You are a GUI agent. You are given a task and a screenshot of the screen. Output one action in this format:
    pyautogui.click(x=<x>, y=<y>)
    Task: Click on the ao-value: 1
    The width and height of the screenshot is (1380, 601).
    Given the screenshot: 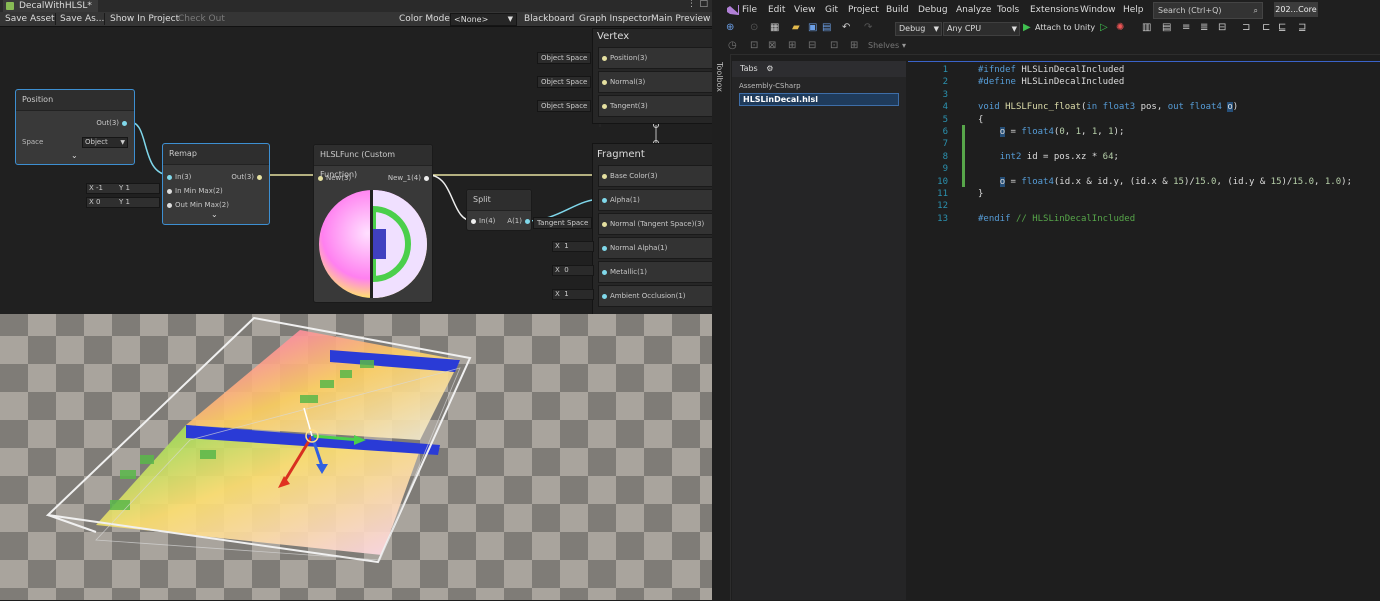 What is the action you would take?
    pyautogui.click(x=566, y=294)
    